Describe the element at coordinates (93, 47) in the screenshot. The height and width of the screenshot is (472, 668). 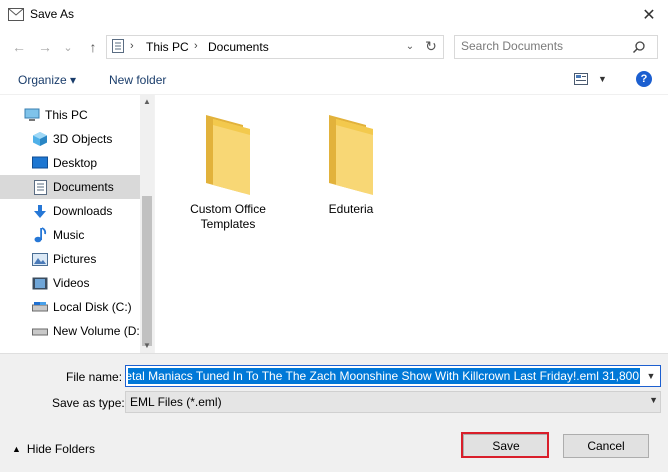
I see `up-arrow-icon: ↑` at that location.